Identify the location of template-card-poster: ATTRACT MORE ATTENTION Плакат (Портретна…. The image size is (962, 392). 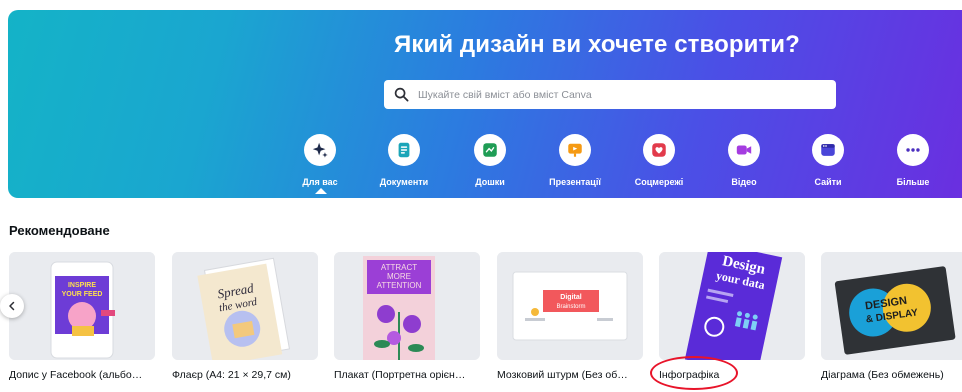
(407, 322).